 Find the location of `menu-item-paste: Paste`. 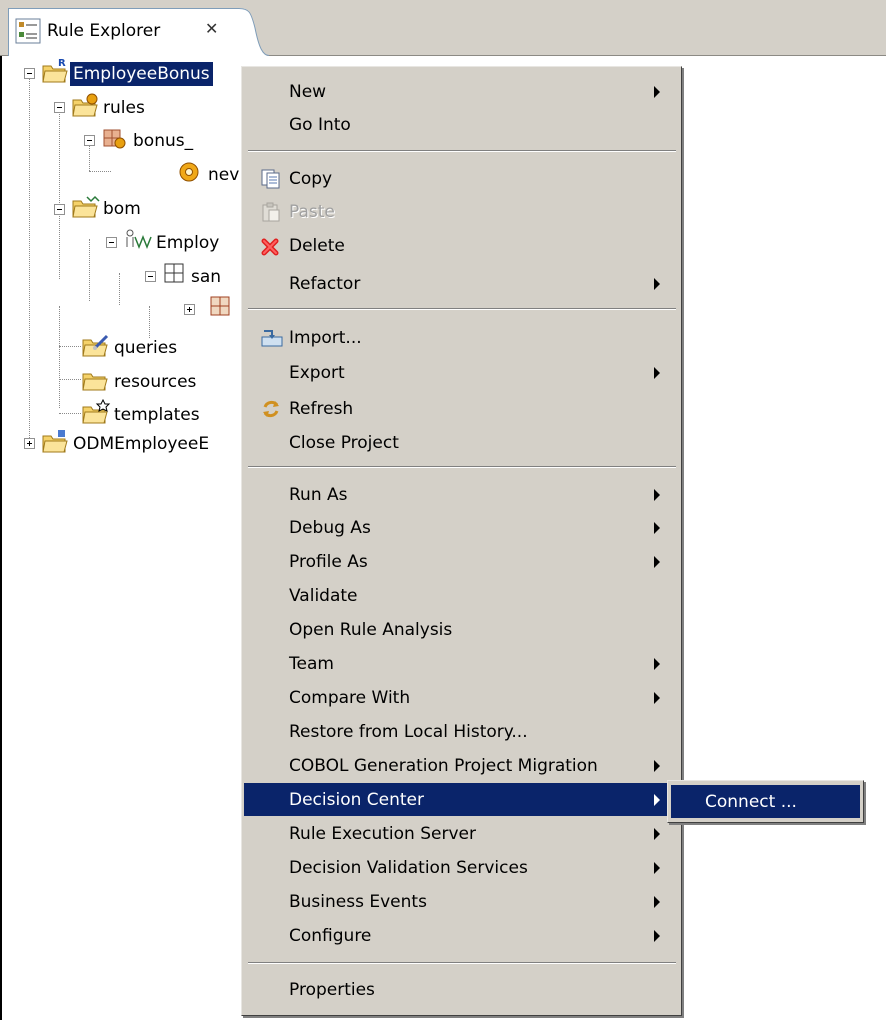

menu-item-paste: Paste is located at coordinates (462, 211).